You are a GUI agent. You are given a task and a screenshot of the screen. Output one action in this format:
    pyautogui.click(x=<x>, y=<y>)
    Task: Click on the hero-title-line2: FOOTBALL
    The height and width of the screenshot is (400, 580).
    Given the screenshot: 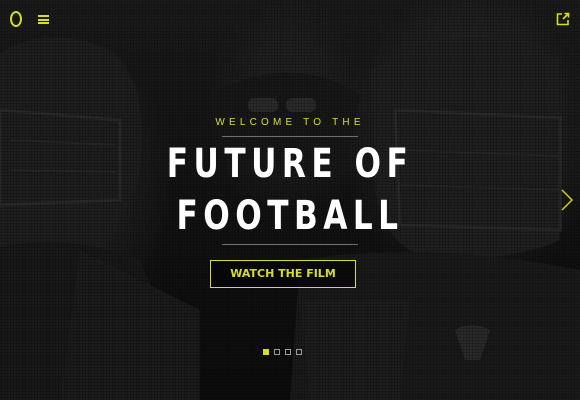 What is the action you would take?
    pyautogui.click(x=290, y=216)
    